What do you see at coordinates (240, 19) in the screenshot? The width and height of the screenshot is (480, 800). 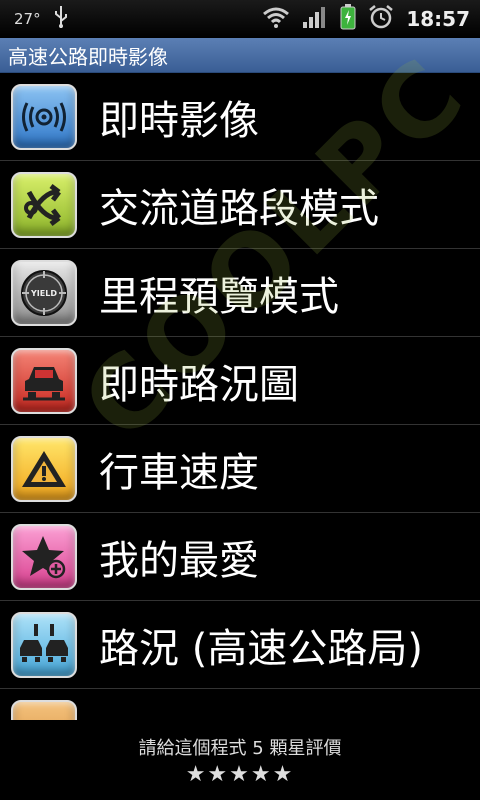 I see `status-bar: 27° 18:57` at bounding box center [240, 19].